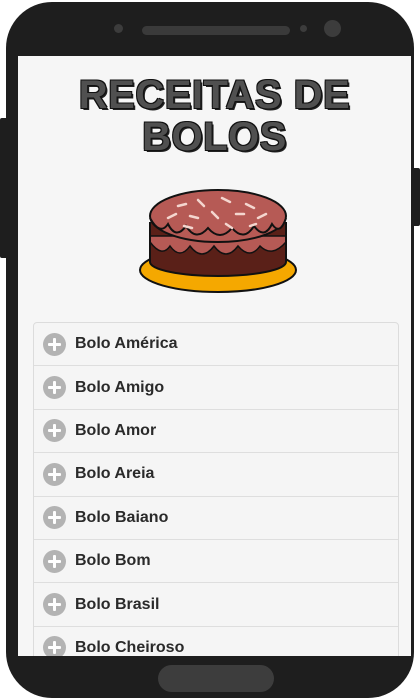 Image resolution: width=420 pixels, height=700 pixels. I want to click on power-button, so click(416, 197).